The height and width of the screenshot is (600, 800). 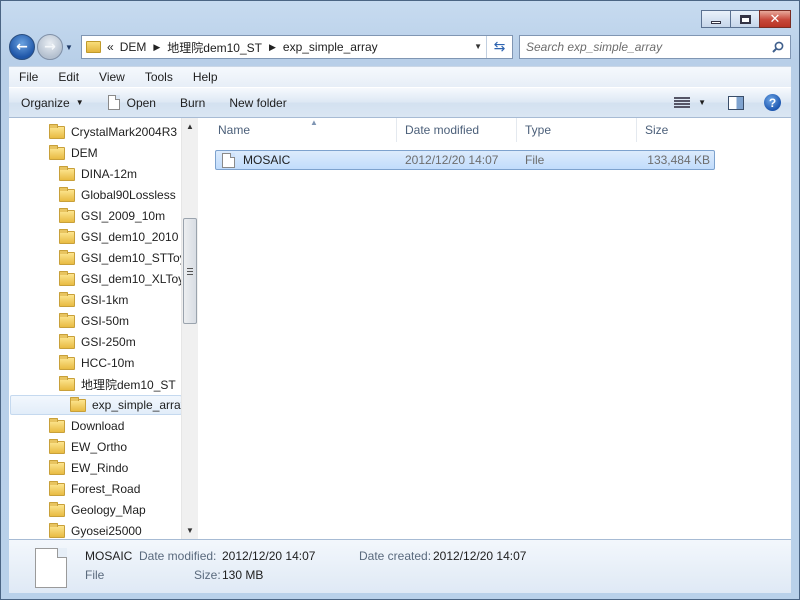 I want to click on tree-item-label: Gyosei25000, so click(x=106, y=531).